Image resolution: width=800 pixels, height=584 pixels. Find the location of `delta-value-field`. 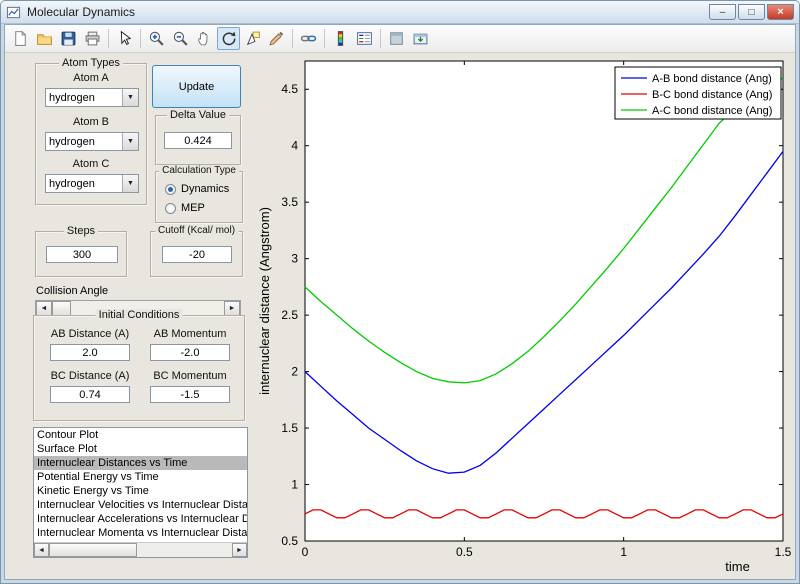

delta-value-field is located at coordinates (198, 140).